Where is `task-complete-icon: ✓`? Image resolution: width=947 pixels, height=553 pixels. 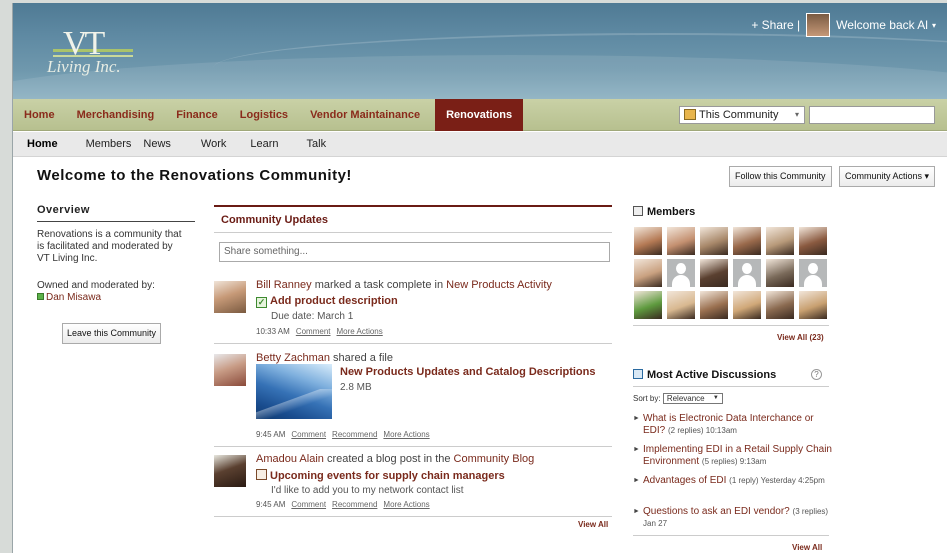
task-complete-icon: ✓ is located at coordinates (261, 302).